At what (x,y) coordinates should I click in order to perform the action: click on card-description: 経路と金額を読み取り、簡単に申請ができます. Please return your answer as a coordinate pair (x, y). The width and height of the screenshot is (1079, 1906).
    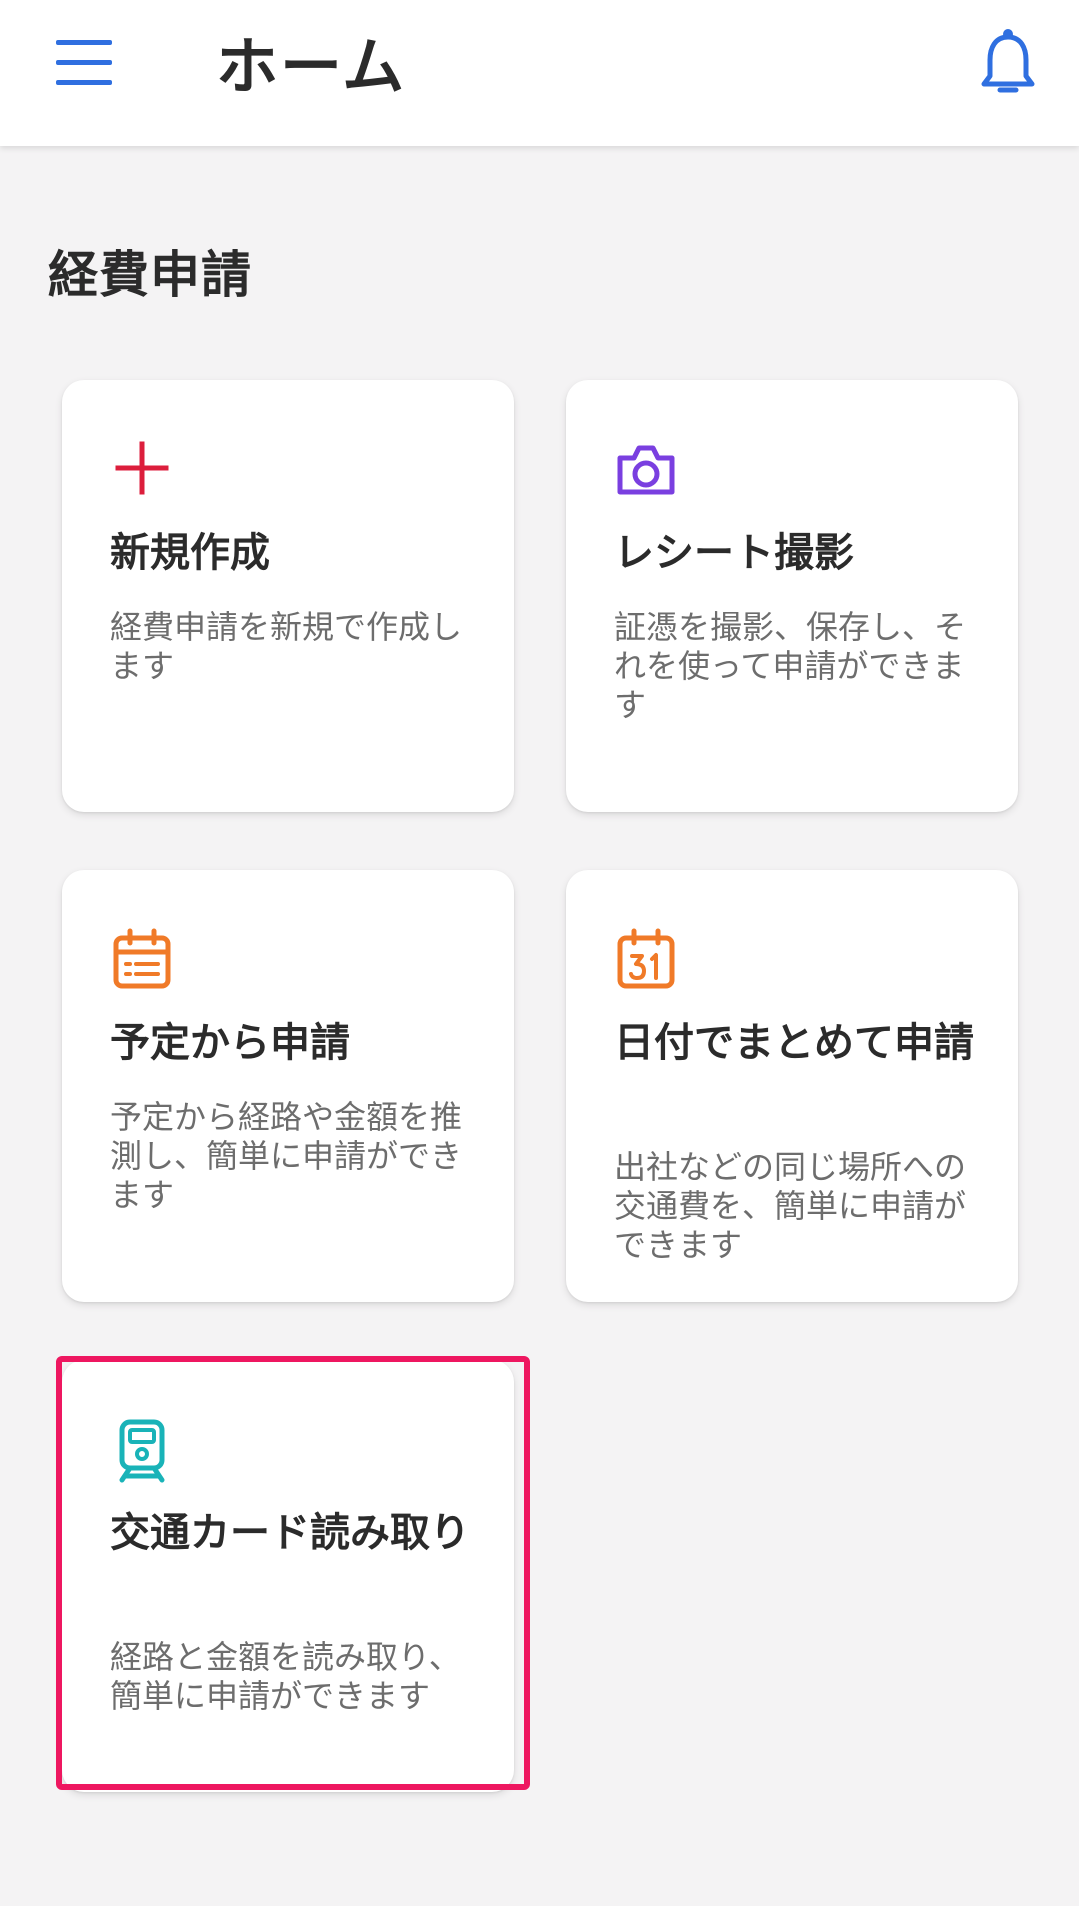
    Looking at the image, I should click on (285, 1676).